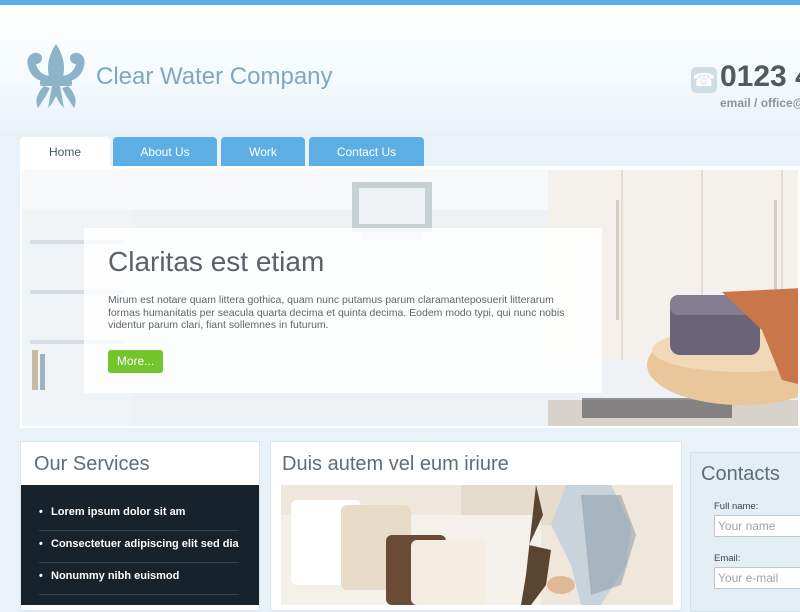  I want to click on tab-about-us: About Us, so click(165, 152).